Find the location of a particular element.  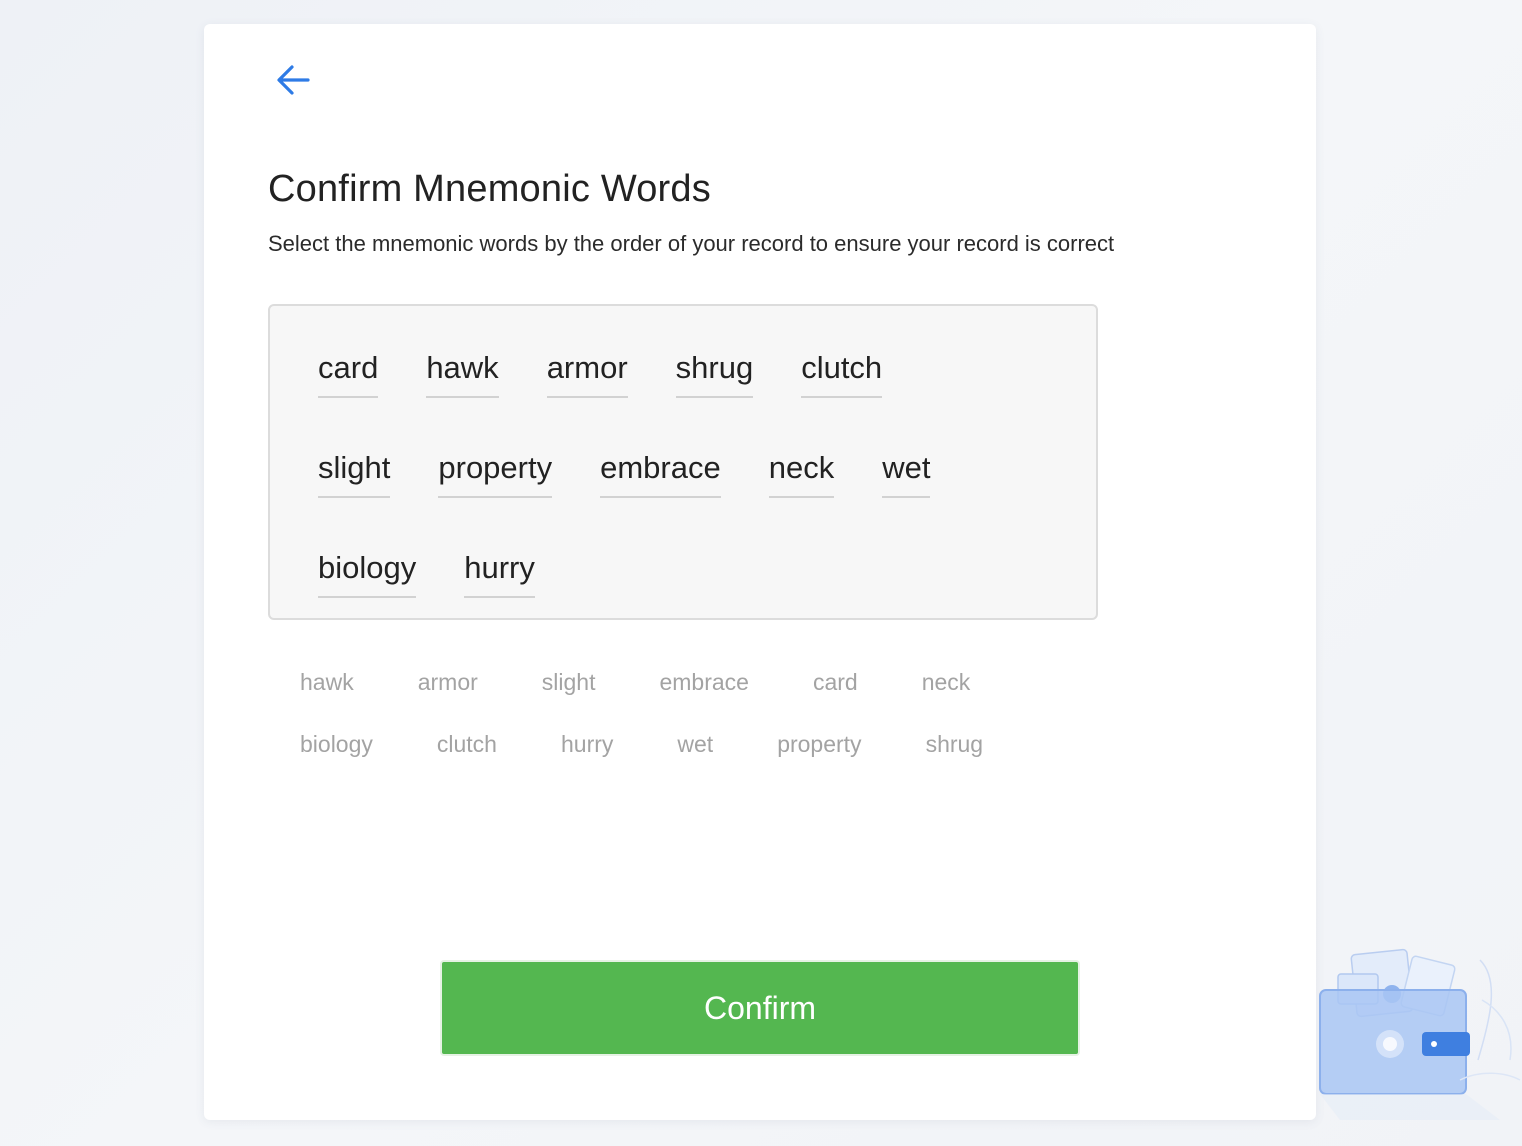

selected-word: neck is located at coordinates (801, 474).